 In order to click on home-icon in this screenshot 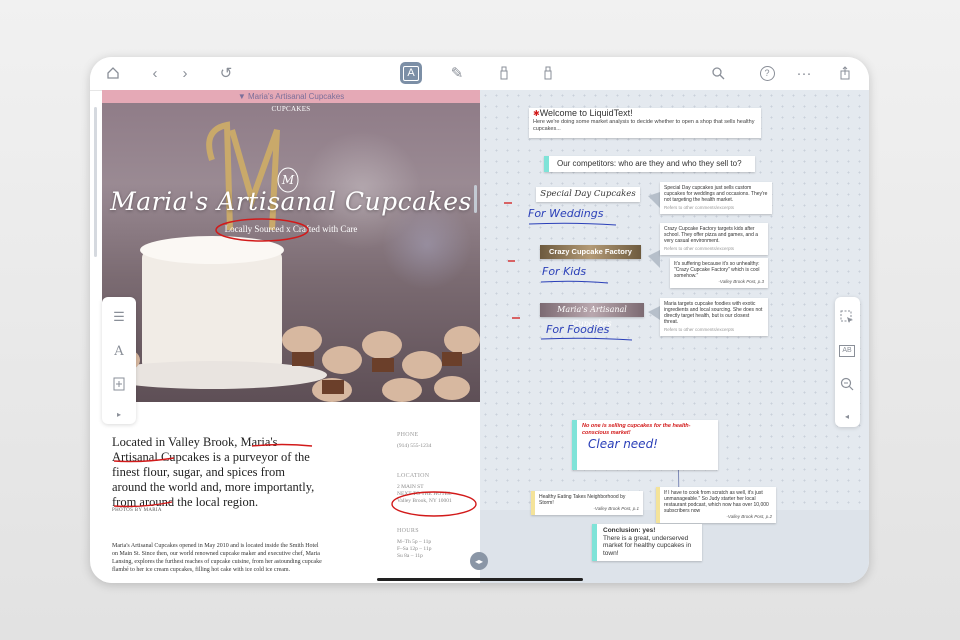, I will do `click(113, 73)`.